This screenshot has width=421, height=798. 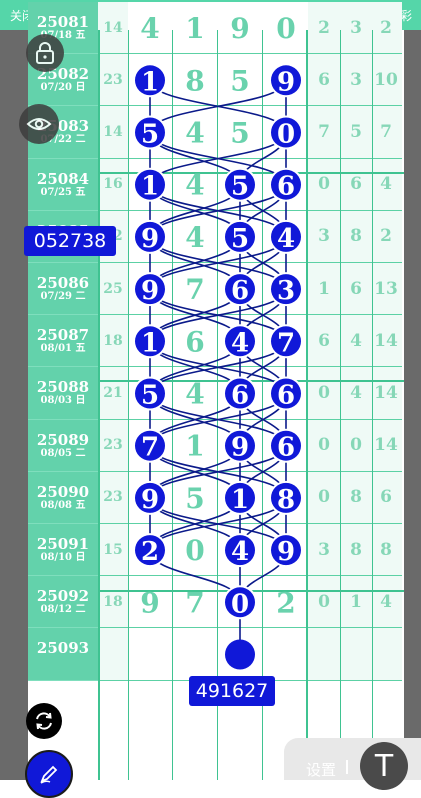 I want to click on pen-icon, so click(x=49, y=774).